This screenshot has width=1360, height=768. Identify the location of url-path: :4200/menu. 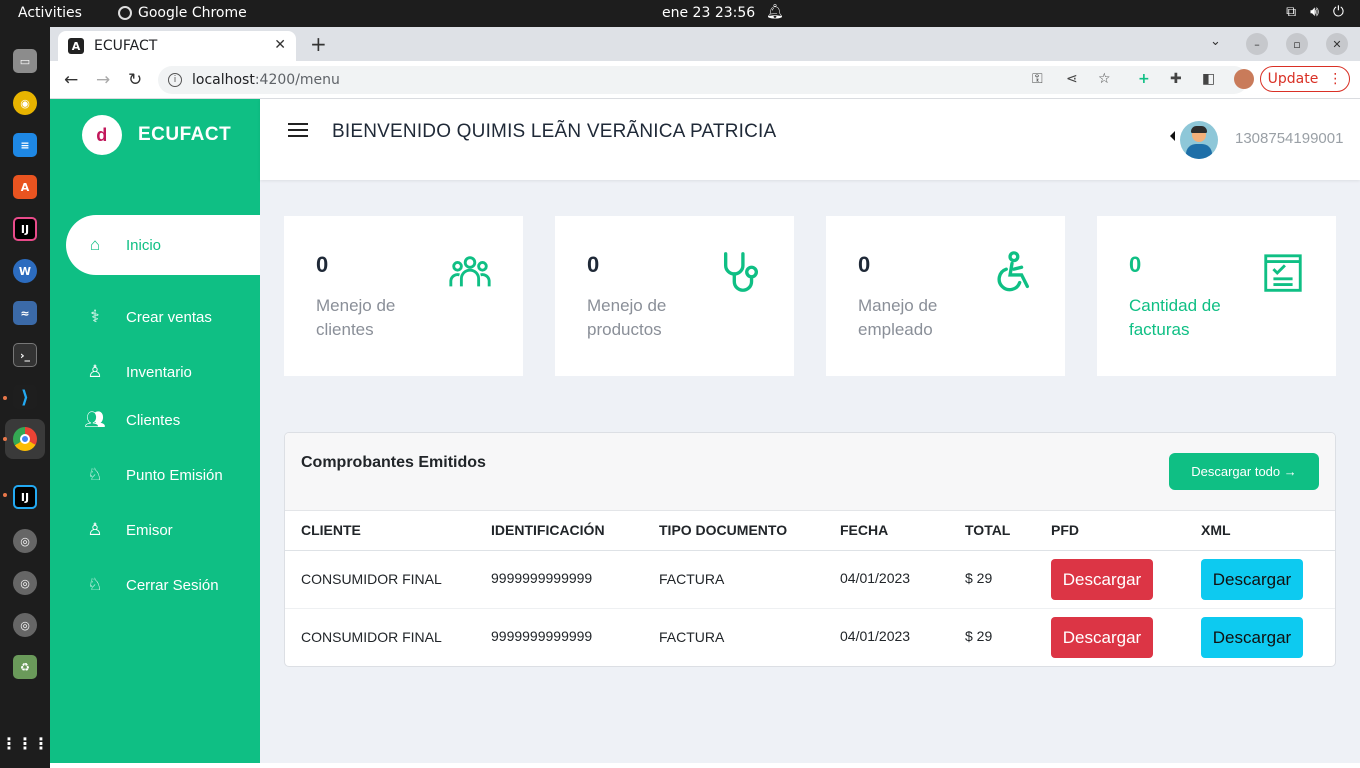
(297, 80).